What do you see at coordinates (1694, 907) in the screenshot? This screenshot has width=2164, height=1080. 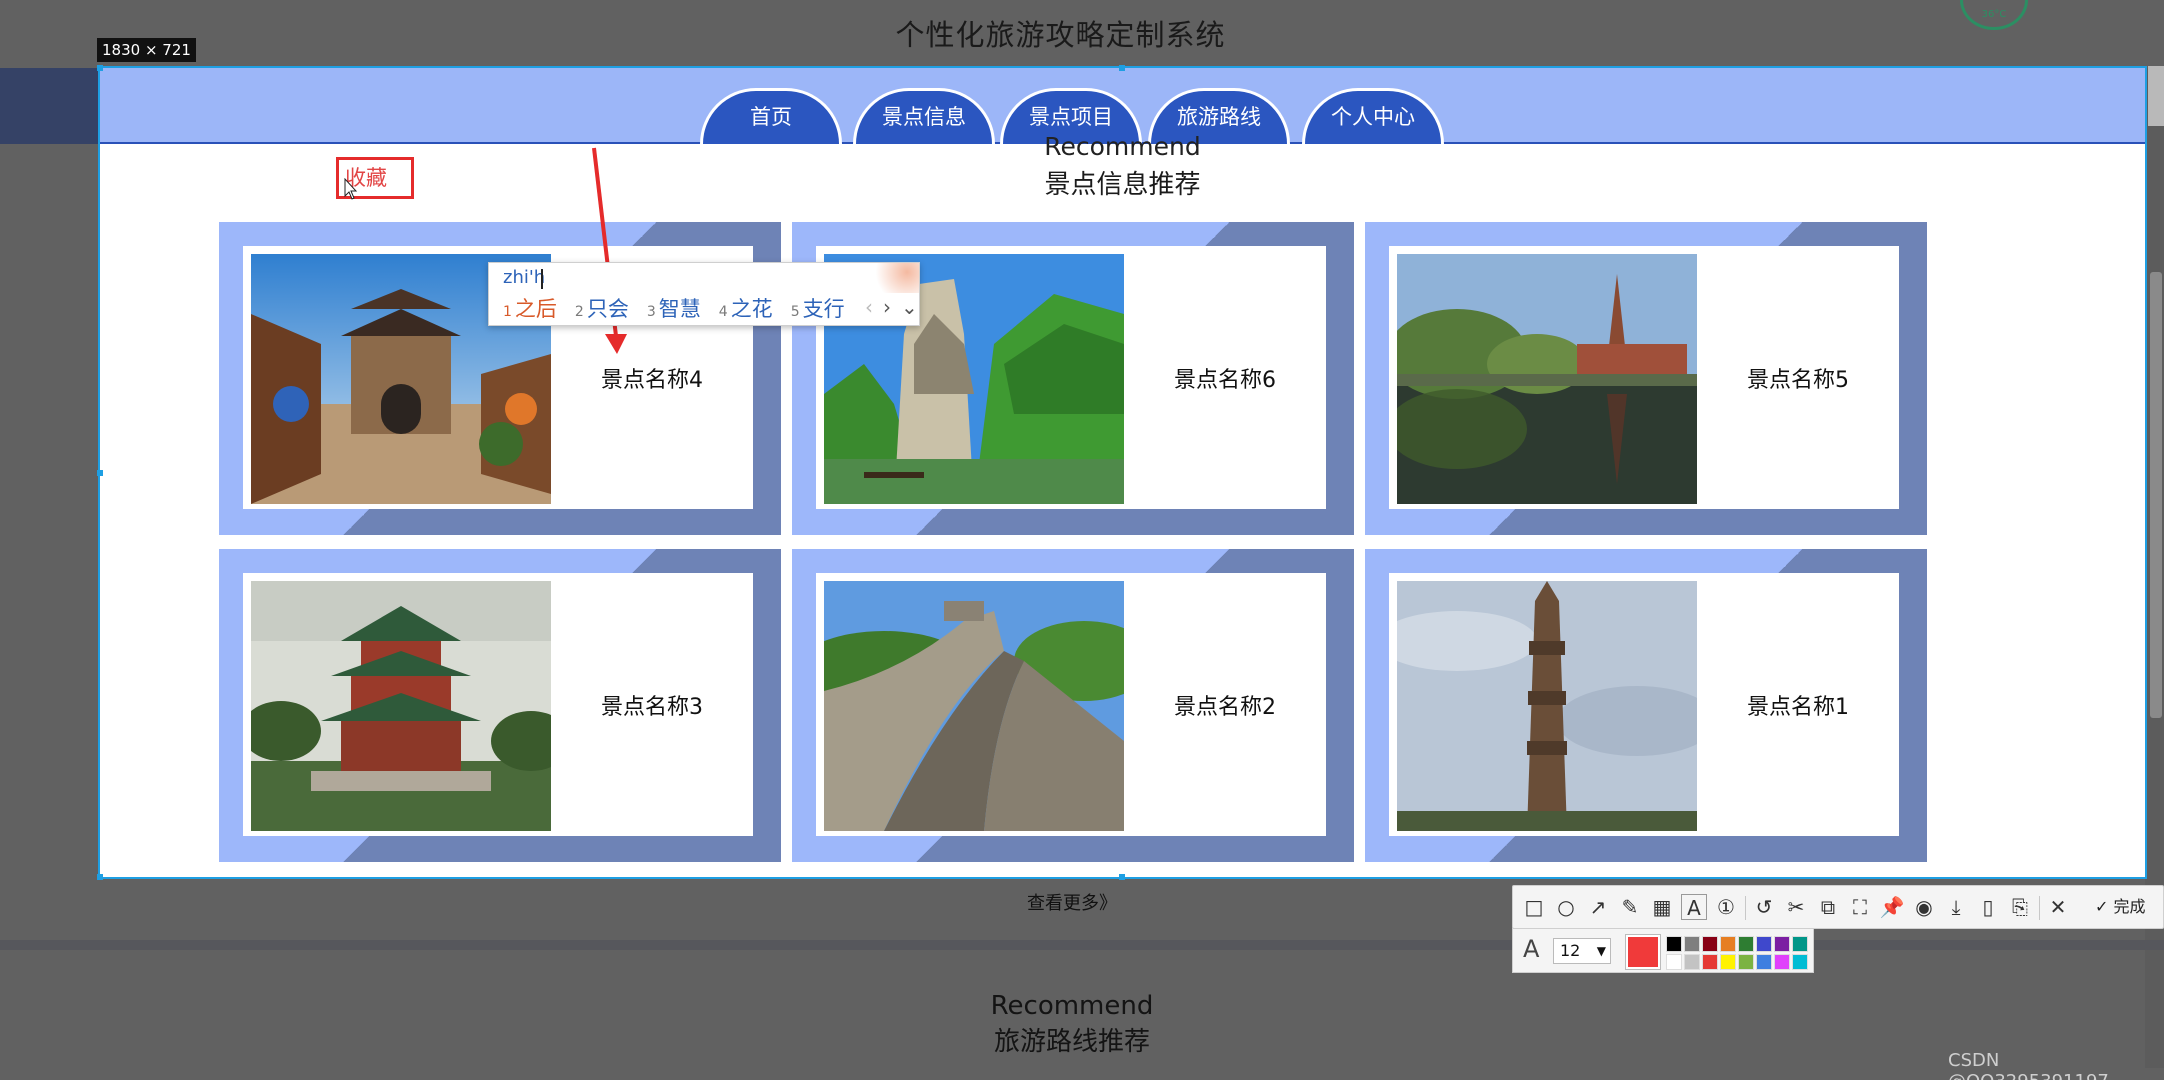 I see `text-icon: A` at bounding box center [1694, 907].